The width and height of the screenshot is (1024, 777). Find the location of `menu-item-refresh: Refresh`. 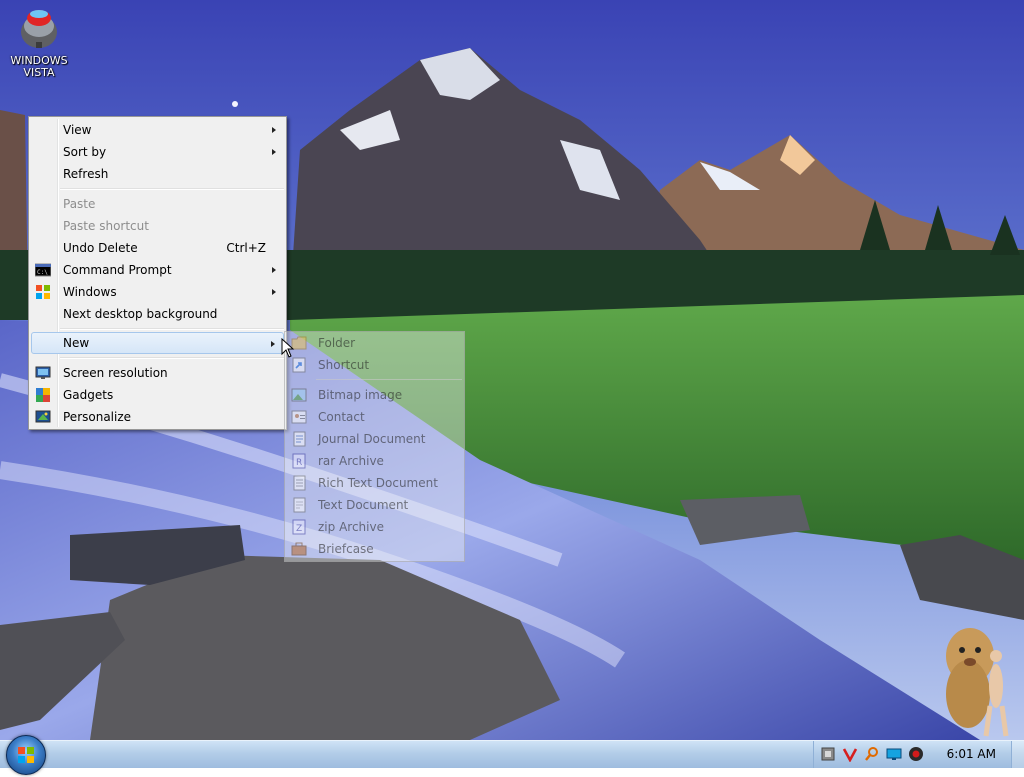

menu-item-refresh: Refresh is located at coordinates (157, 174).